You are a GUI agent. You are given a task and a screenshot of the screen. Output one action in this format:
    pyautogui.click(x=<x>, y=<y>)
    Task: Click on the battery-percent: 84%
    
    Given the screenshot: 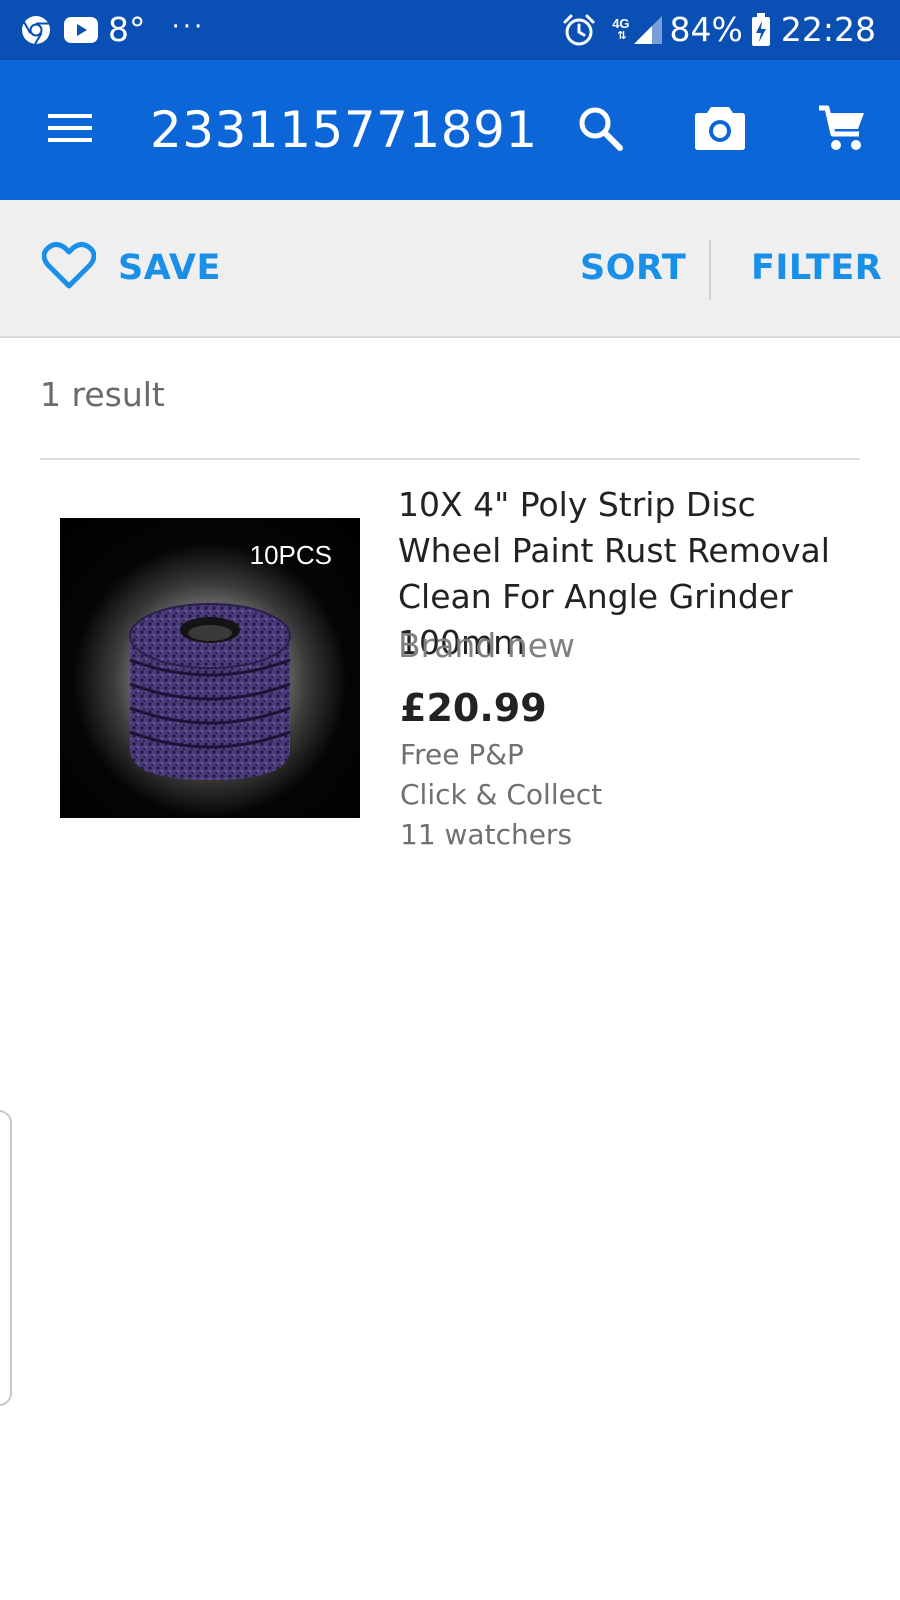 What is the action you would take?
    pyautogui.click(x=706, y=29)
    